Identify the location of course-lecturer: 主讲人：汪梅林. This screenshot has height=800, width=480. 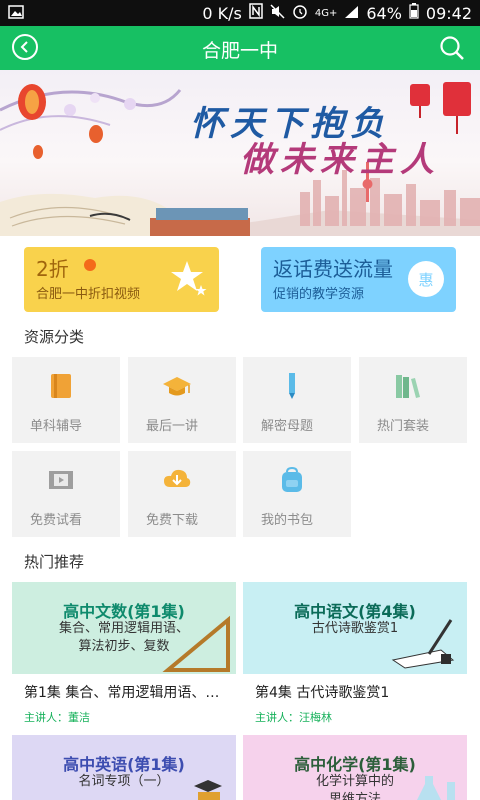
(293, 717).